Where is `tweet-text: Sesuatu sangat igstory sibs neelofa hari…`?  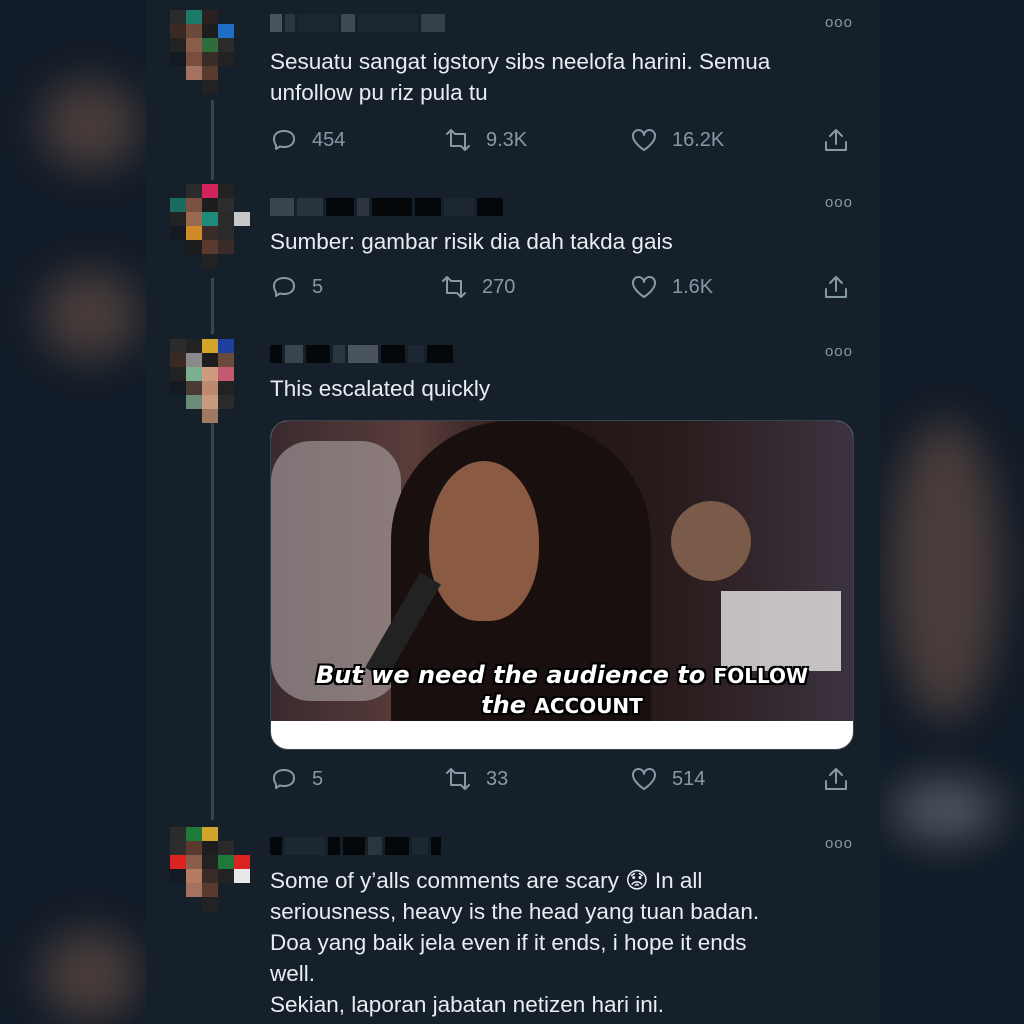 tweet-text: Sesuatu sangat igstory sibs neelofa hari… is located at coordinates (520, 77).